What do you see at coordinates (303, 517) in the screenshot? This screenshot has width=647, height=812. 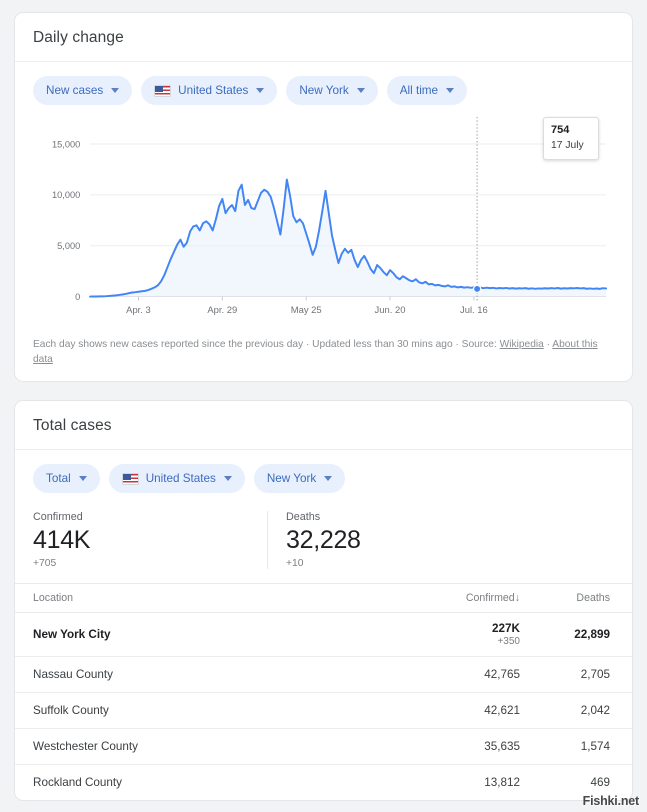 I see `deaths-label: Deaths` at bounding box center [303, 517].